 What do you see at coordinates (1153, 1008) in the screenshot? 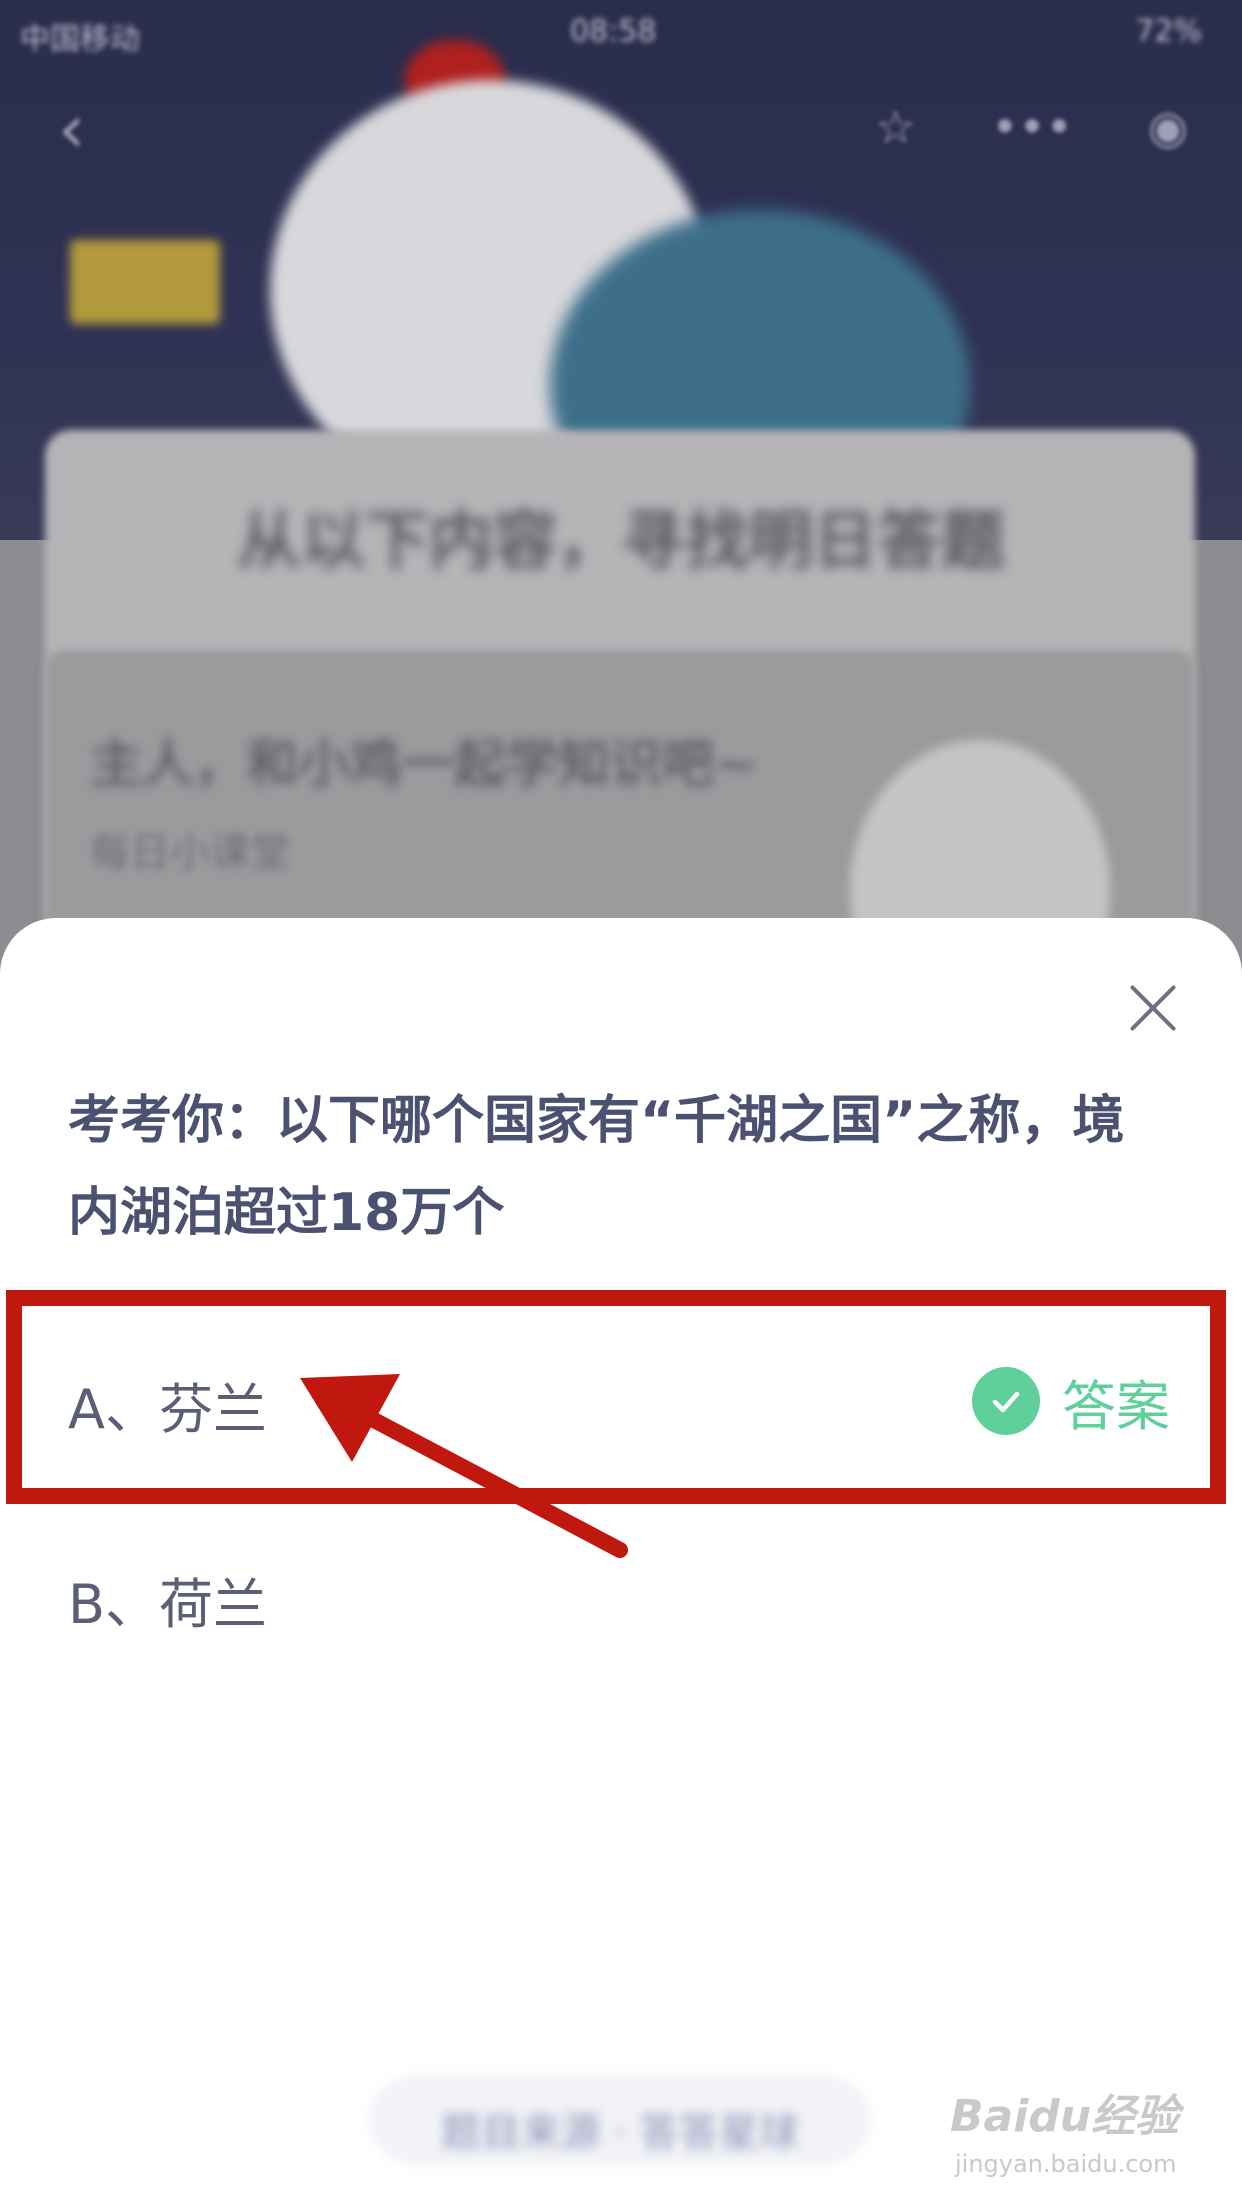
I see `close-icon` at bounding box center [1153, 1008].